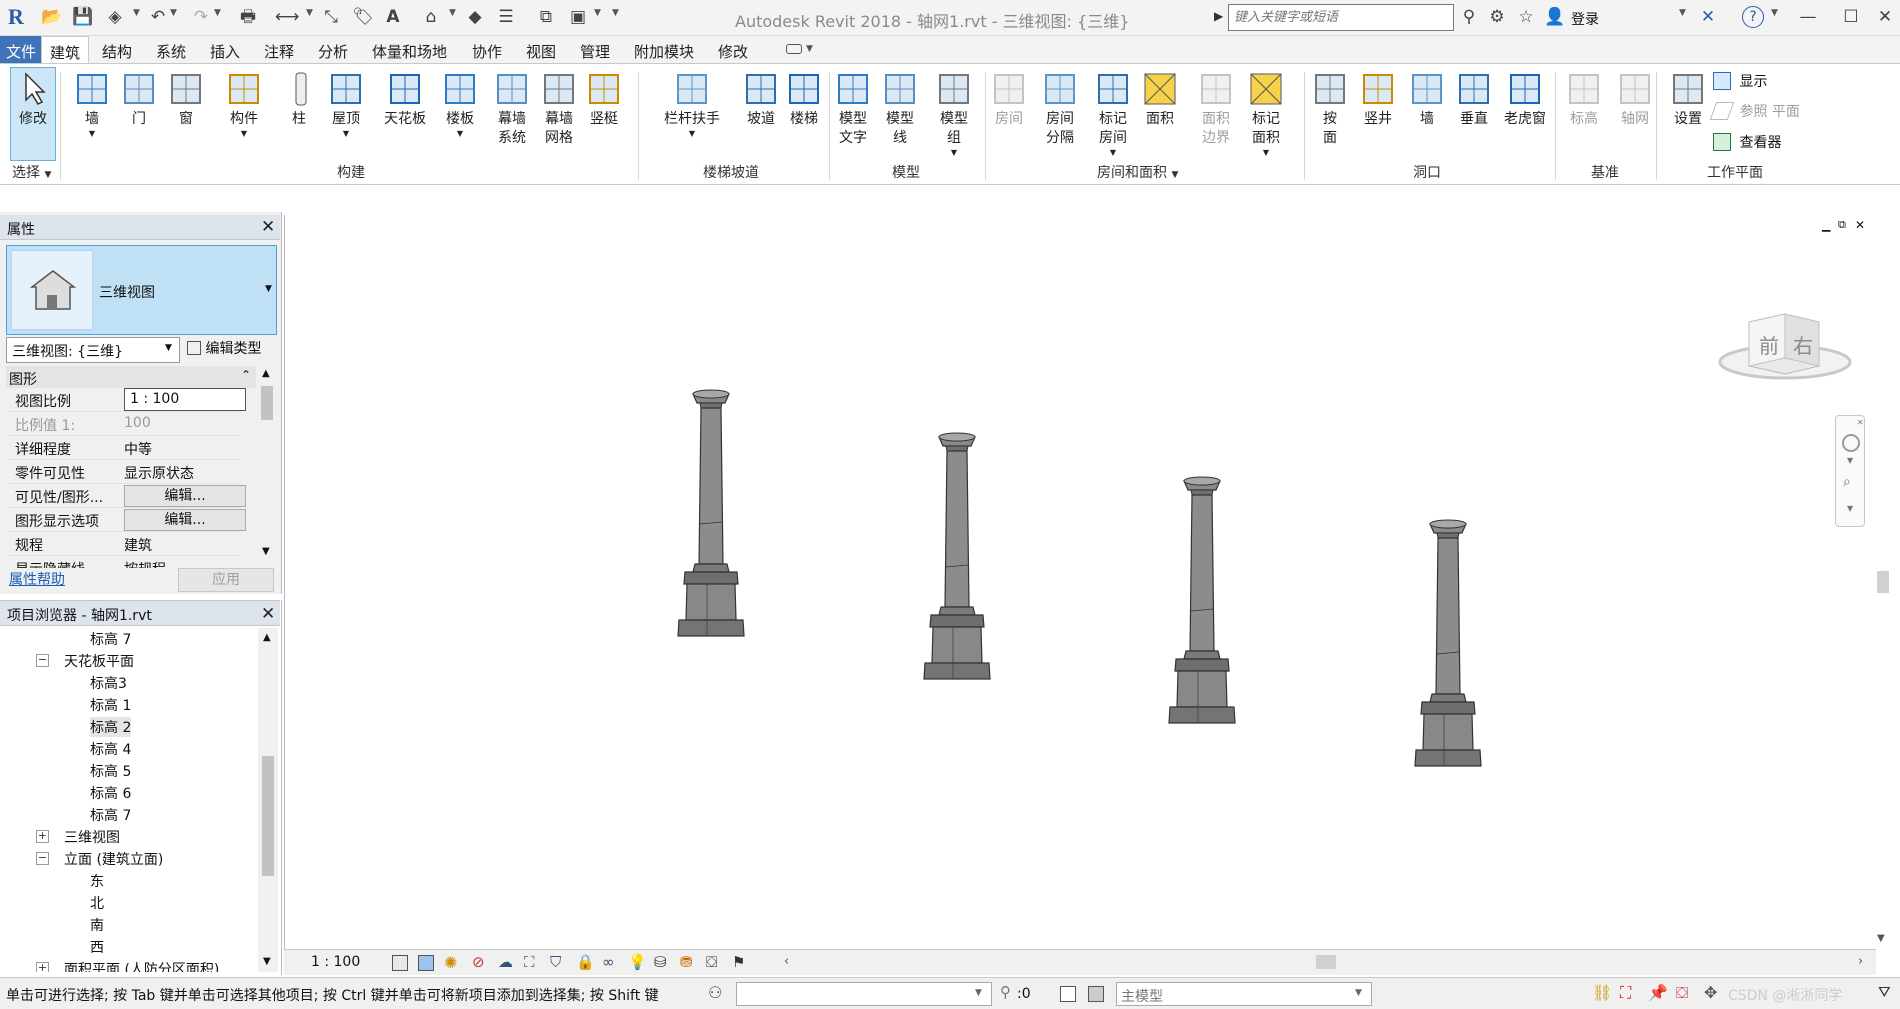  Describe the element at coordinates (864, 994) in the screenshot. I see `workset-dropdown: ▼` at that location.